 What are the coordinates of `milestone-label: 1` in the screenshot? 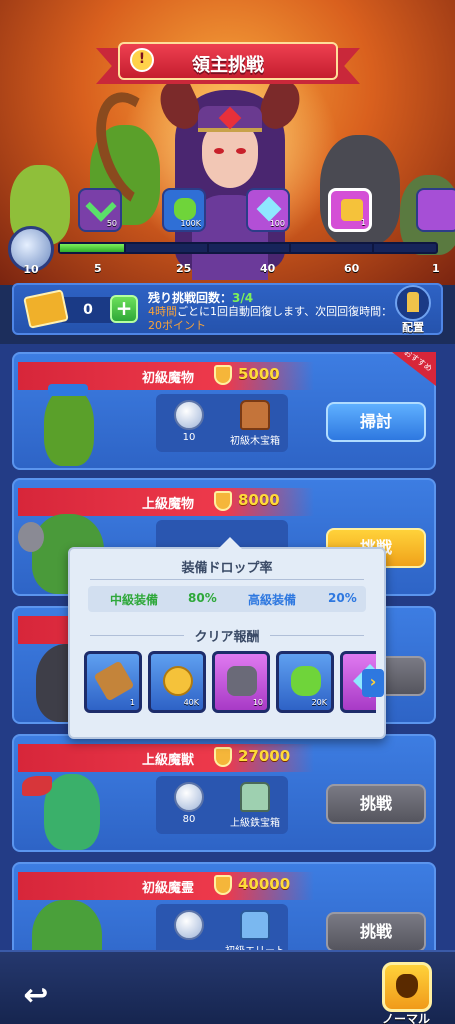 It's located at (363, 222).